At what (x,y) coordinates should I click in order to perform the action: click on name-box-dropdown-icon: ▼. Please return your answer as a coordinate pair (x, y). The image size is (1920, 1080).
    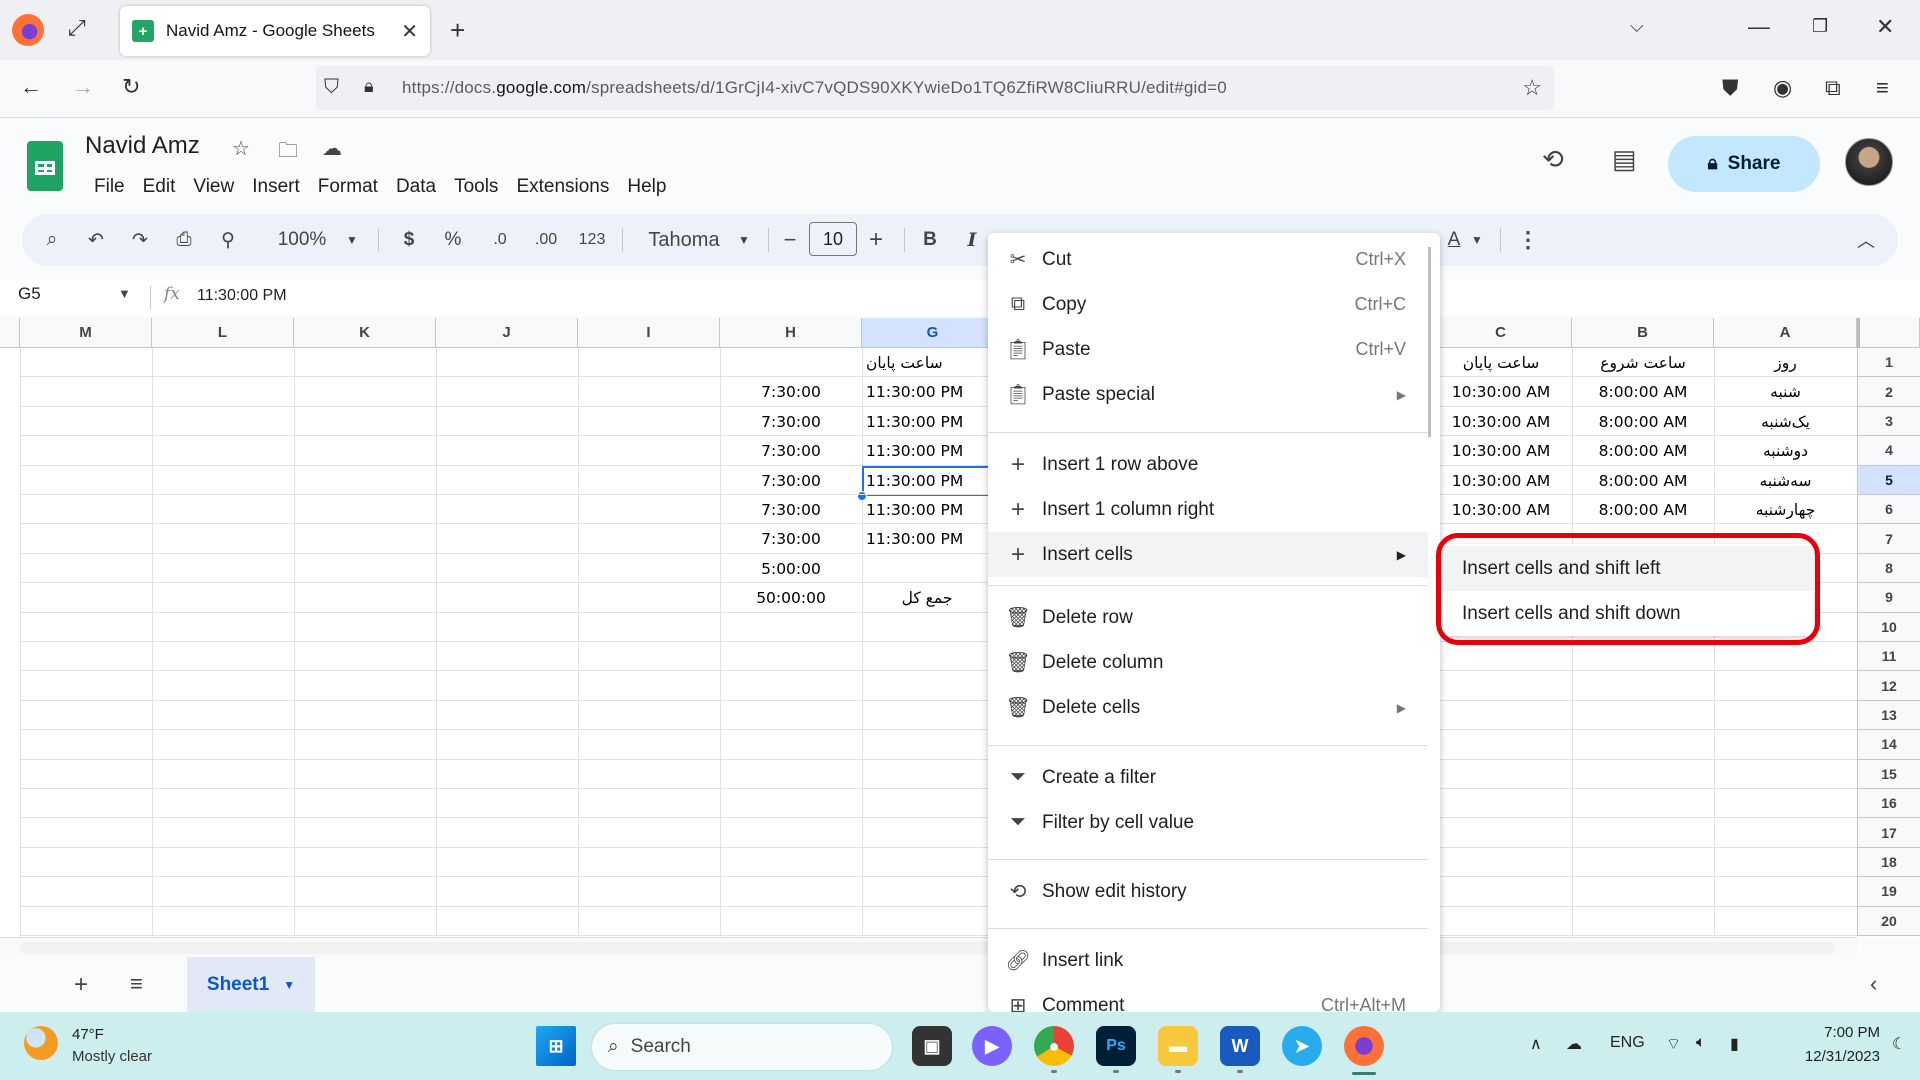
    Looking at the image, I should click on (124, 293).